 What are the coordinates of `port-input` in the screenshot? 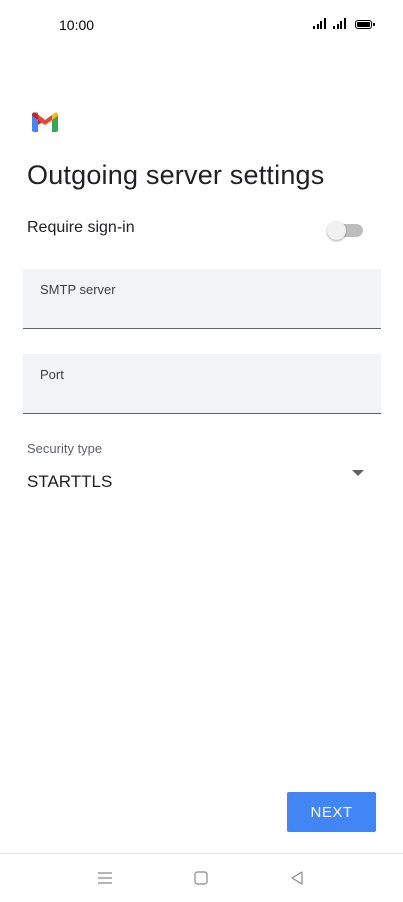 It's located at (200, 395).